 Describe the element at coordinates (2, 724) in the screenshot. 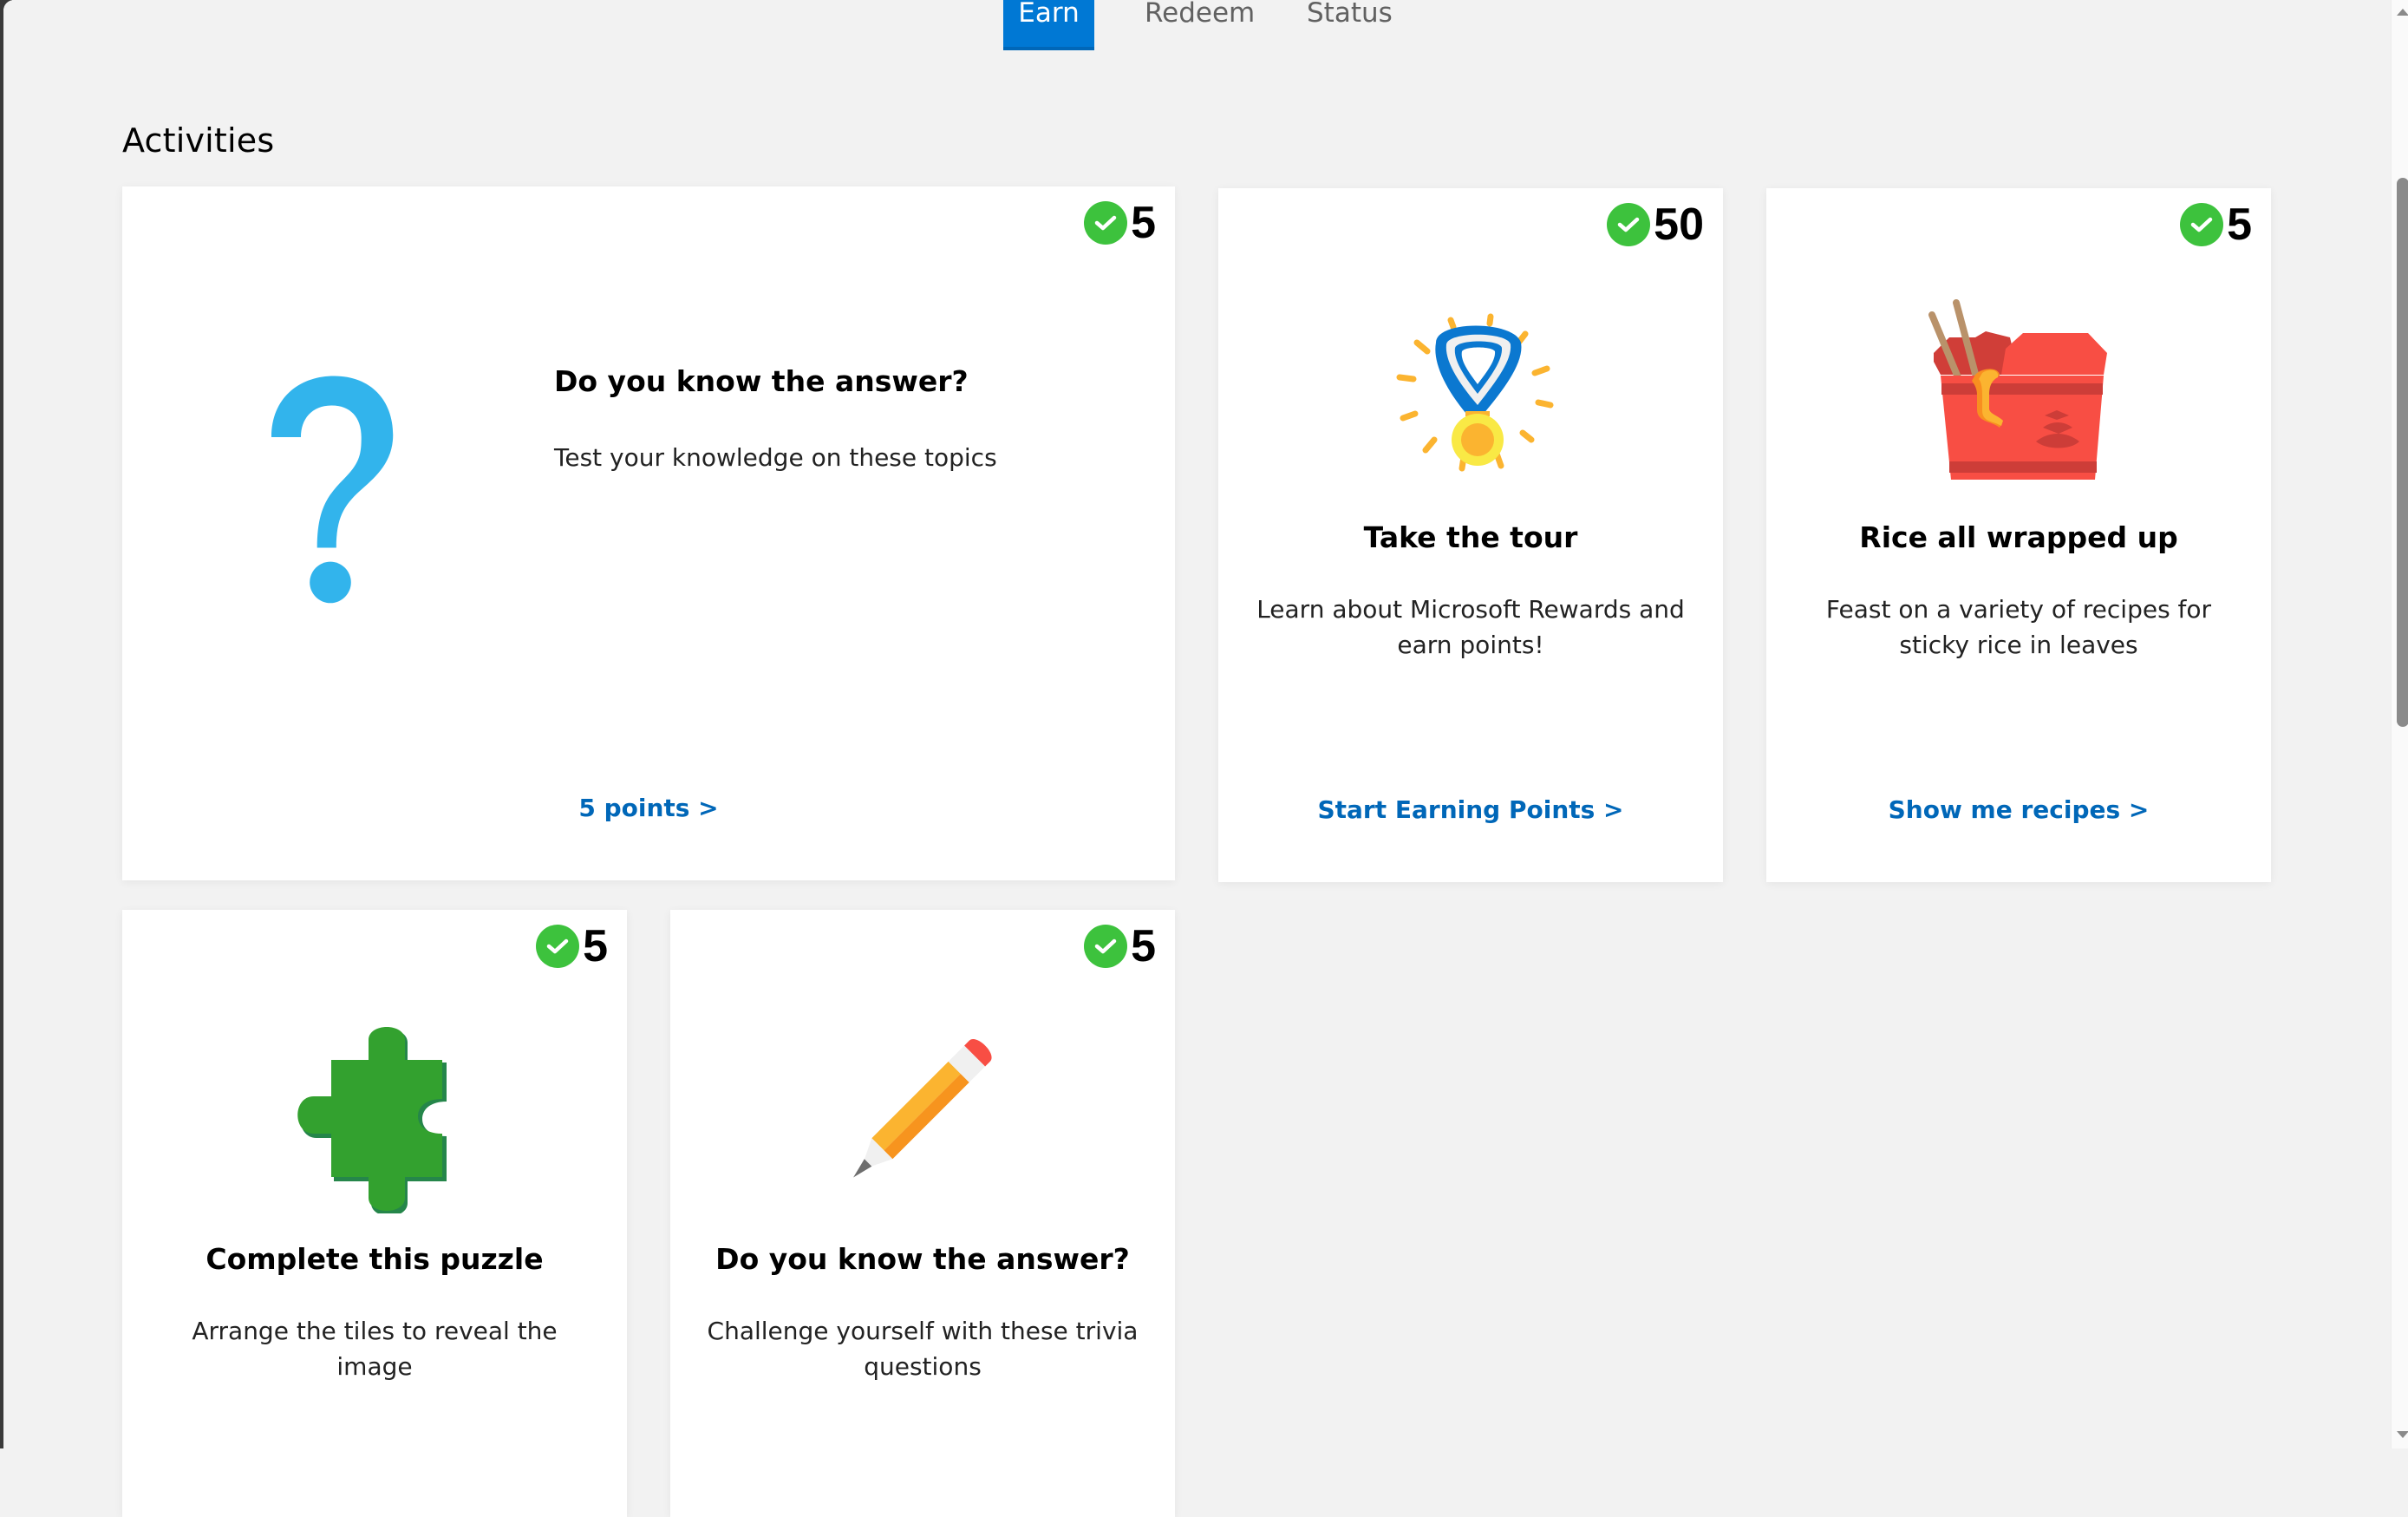

I see `window-frame` at that location.